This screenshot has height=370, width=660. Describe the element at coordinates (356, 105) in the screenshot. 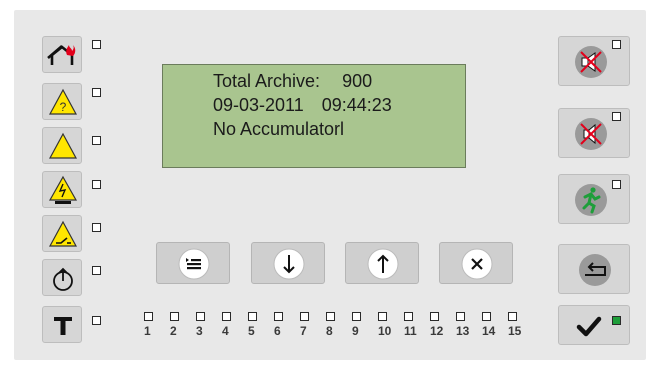

I see `lcd-time: 09:44:23` at that location.